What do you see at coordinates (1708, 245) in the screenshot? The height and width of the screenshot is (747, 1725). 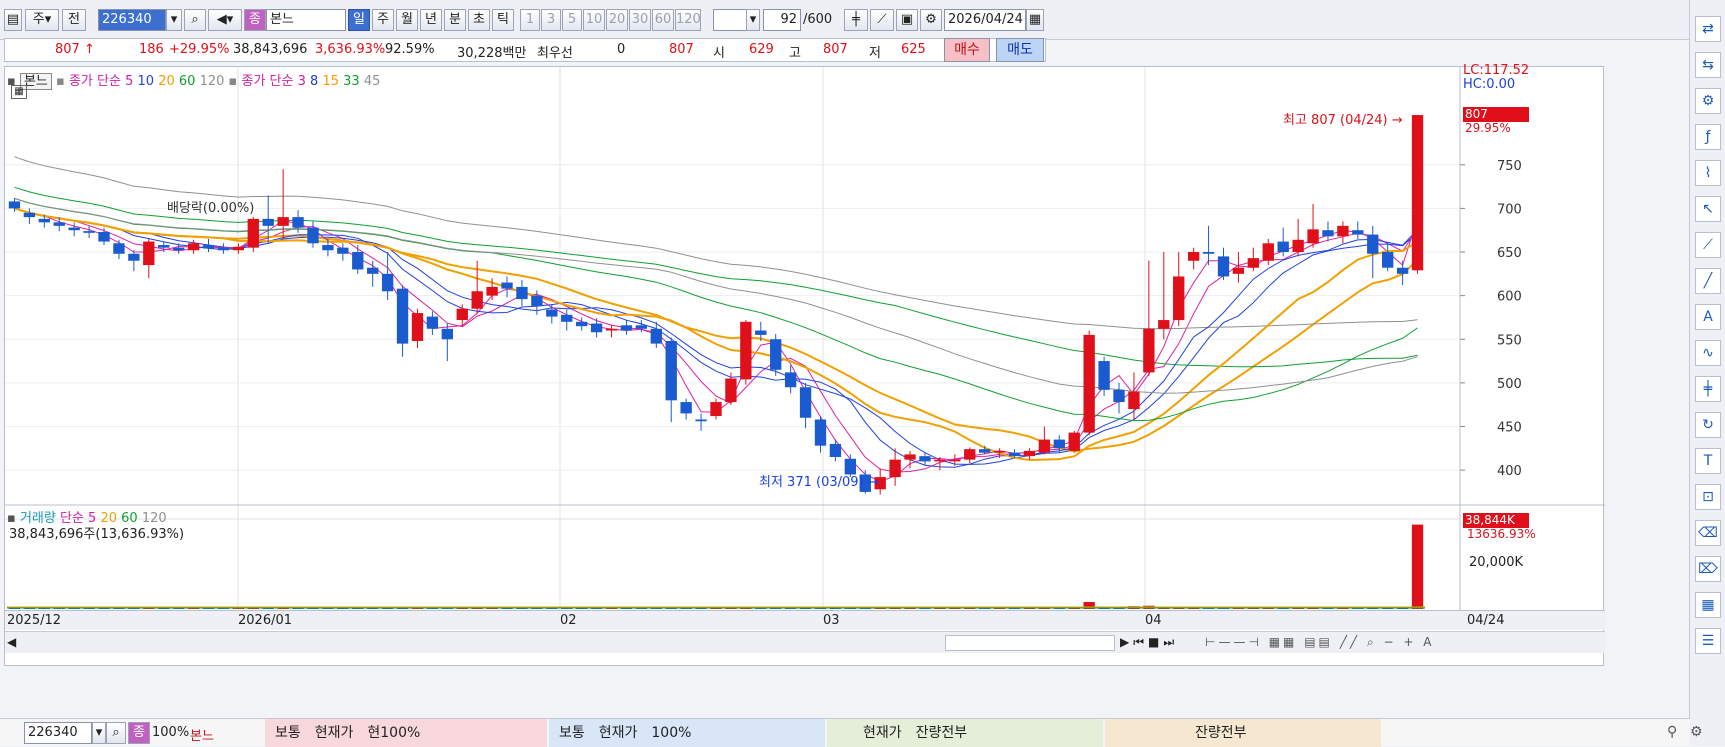 I see `trend-icon: ⟋` at bounding box center [1708, 245].